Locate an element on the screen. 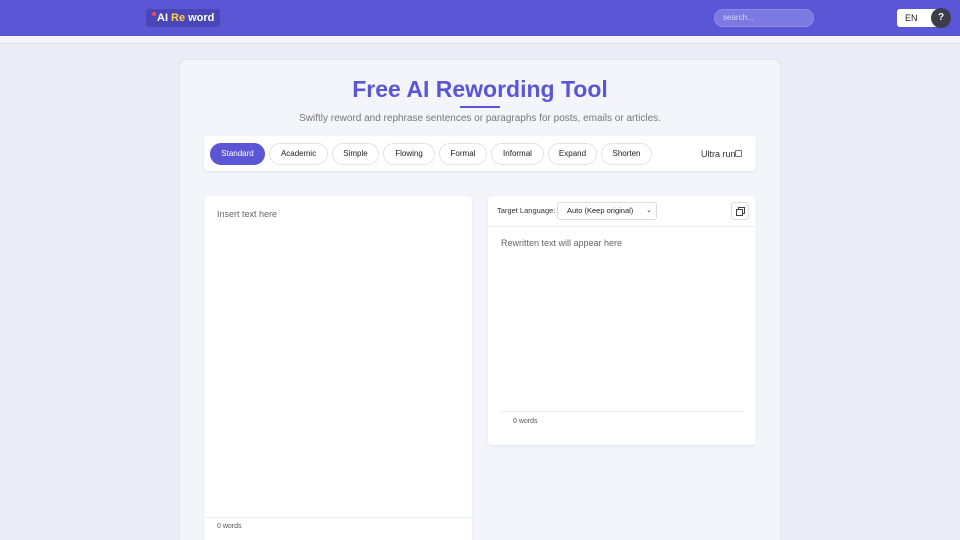 Image resolution: width=960 pixels, height=540 pixels. target-language-label: Target Language: is located at coordinates (526, 210).